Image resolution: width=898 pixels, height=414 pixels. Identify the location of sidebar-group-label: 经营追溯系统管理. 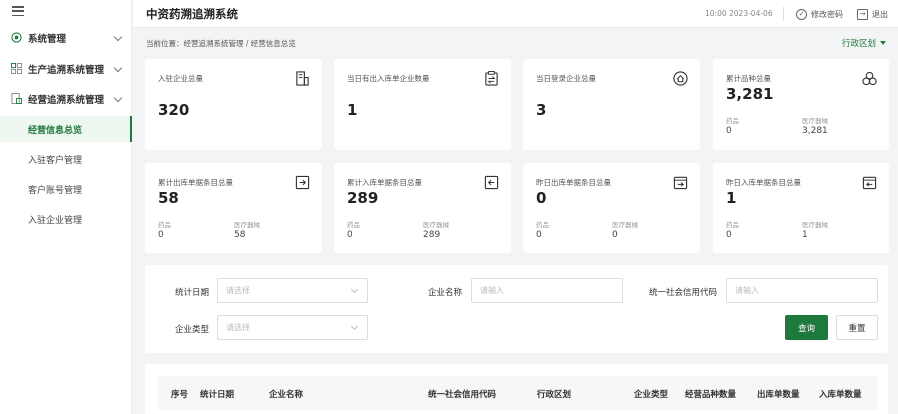
(66, 100).